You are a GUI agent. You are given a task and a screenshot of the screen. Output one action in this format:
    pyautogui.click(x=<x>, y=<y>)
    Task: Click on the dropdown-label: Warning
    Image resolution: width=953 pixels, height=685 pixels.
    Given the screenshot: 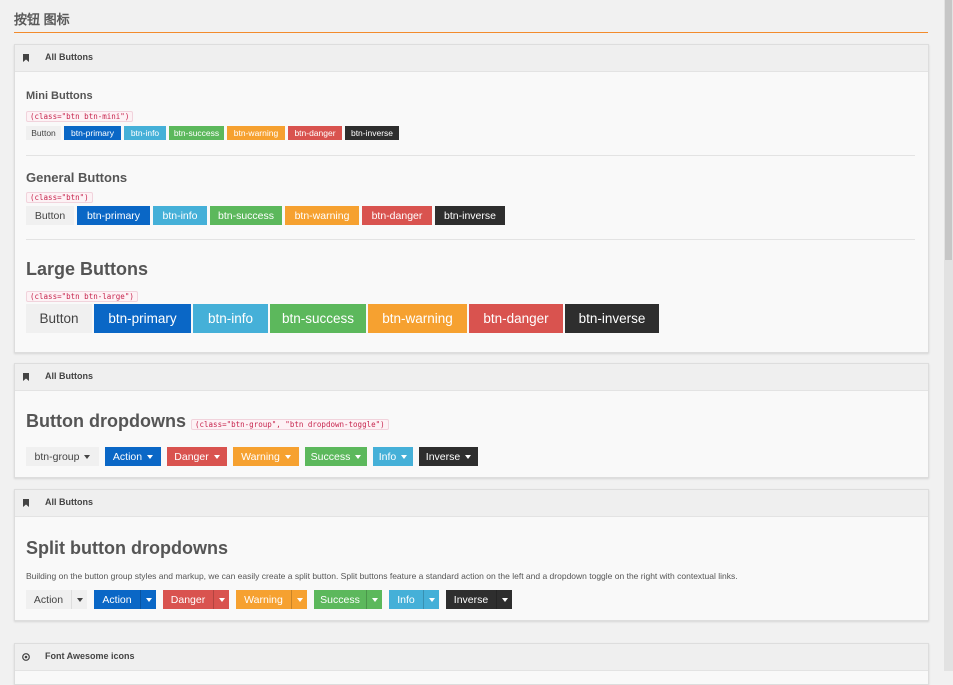 What is the action you would take?
    pyautogui.click(x=260, y=456)
    